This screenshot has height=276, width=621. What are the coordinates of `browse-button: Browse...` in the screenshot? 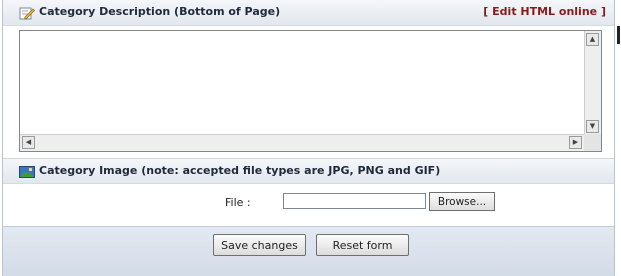 It's located at (462, 201).